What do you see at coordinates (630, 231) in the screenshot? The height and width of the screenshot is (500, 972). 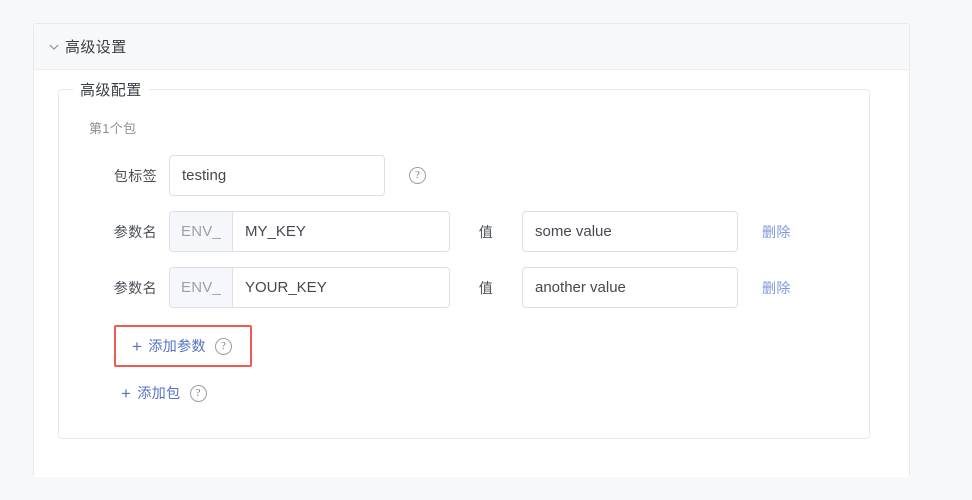 I see `param-value-input: some value` at bounding box center [630, 231].